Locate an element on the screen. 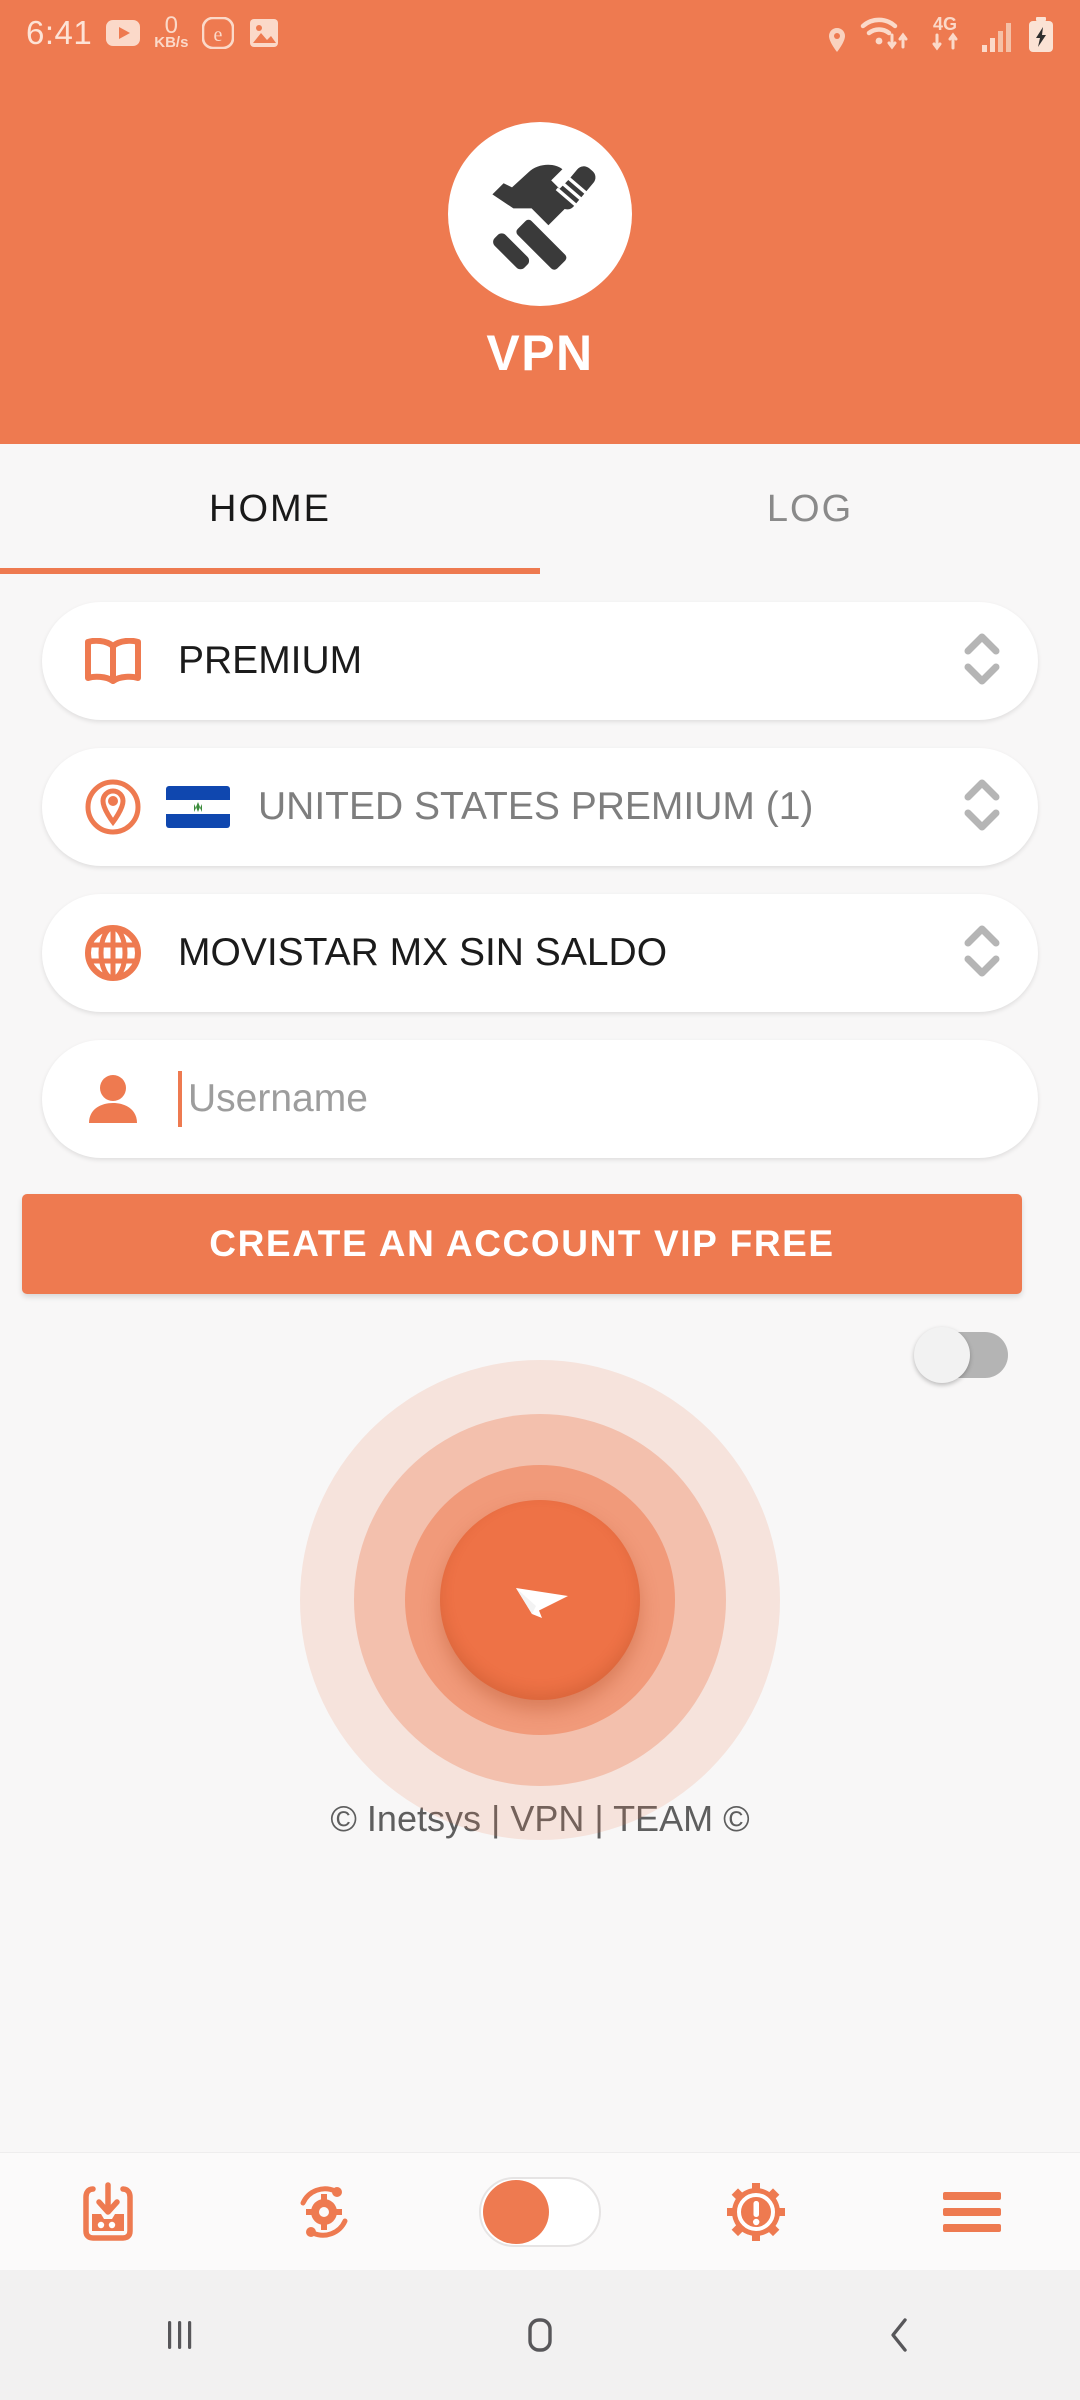  status-bar: 6:41 0 KB/s e 4G is located at coordinates (540, 33).